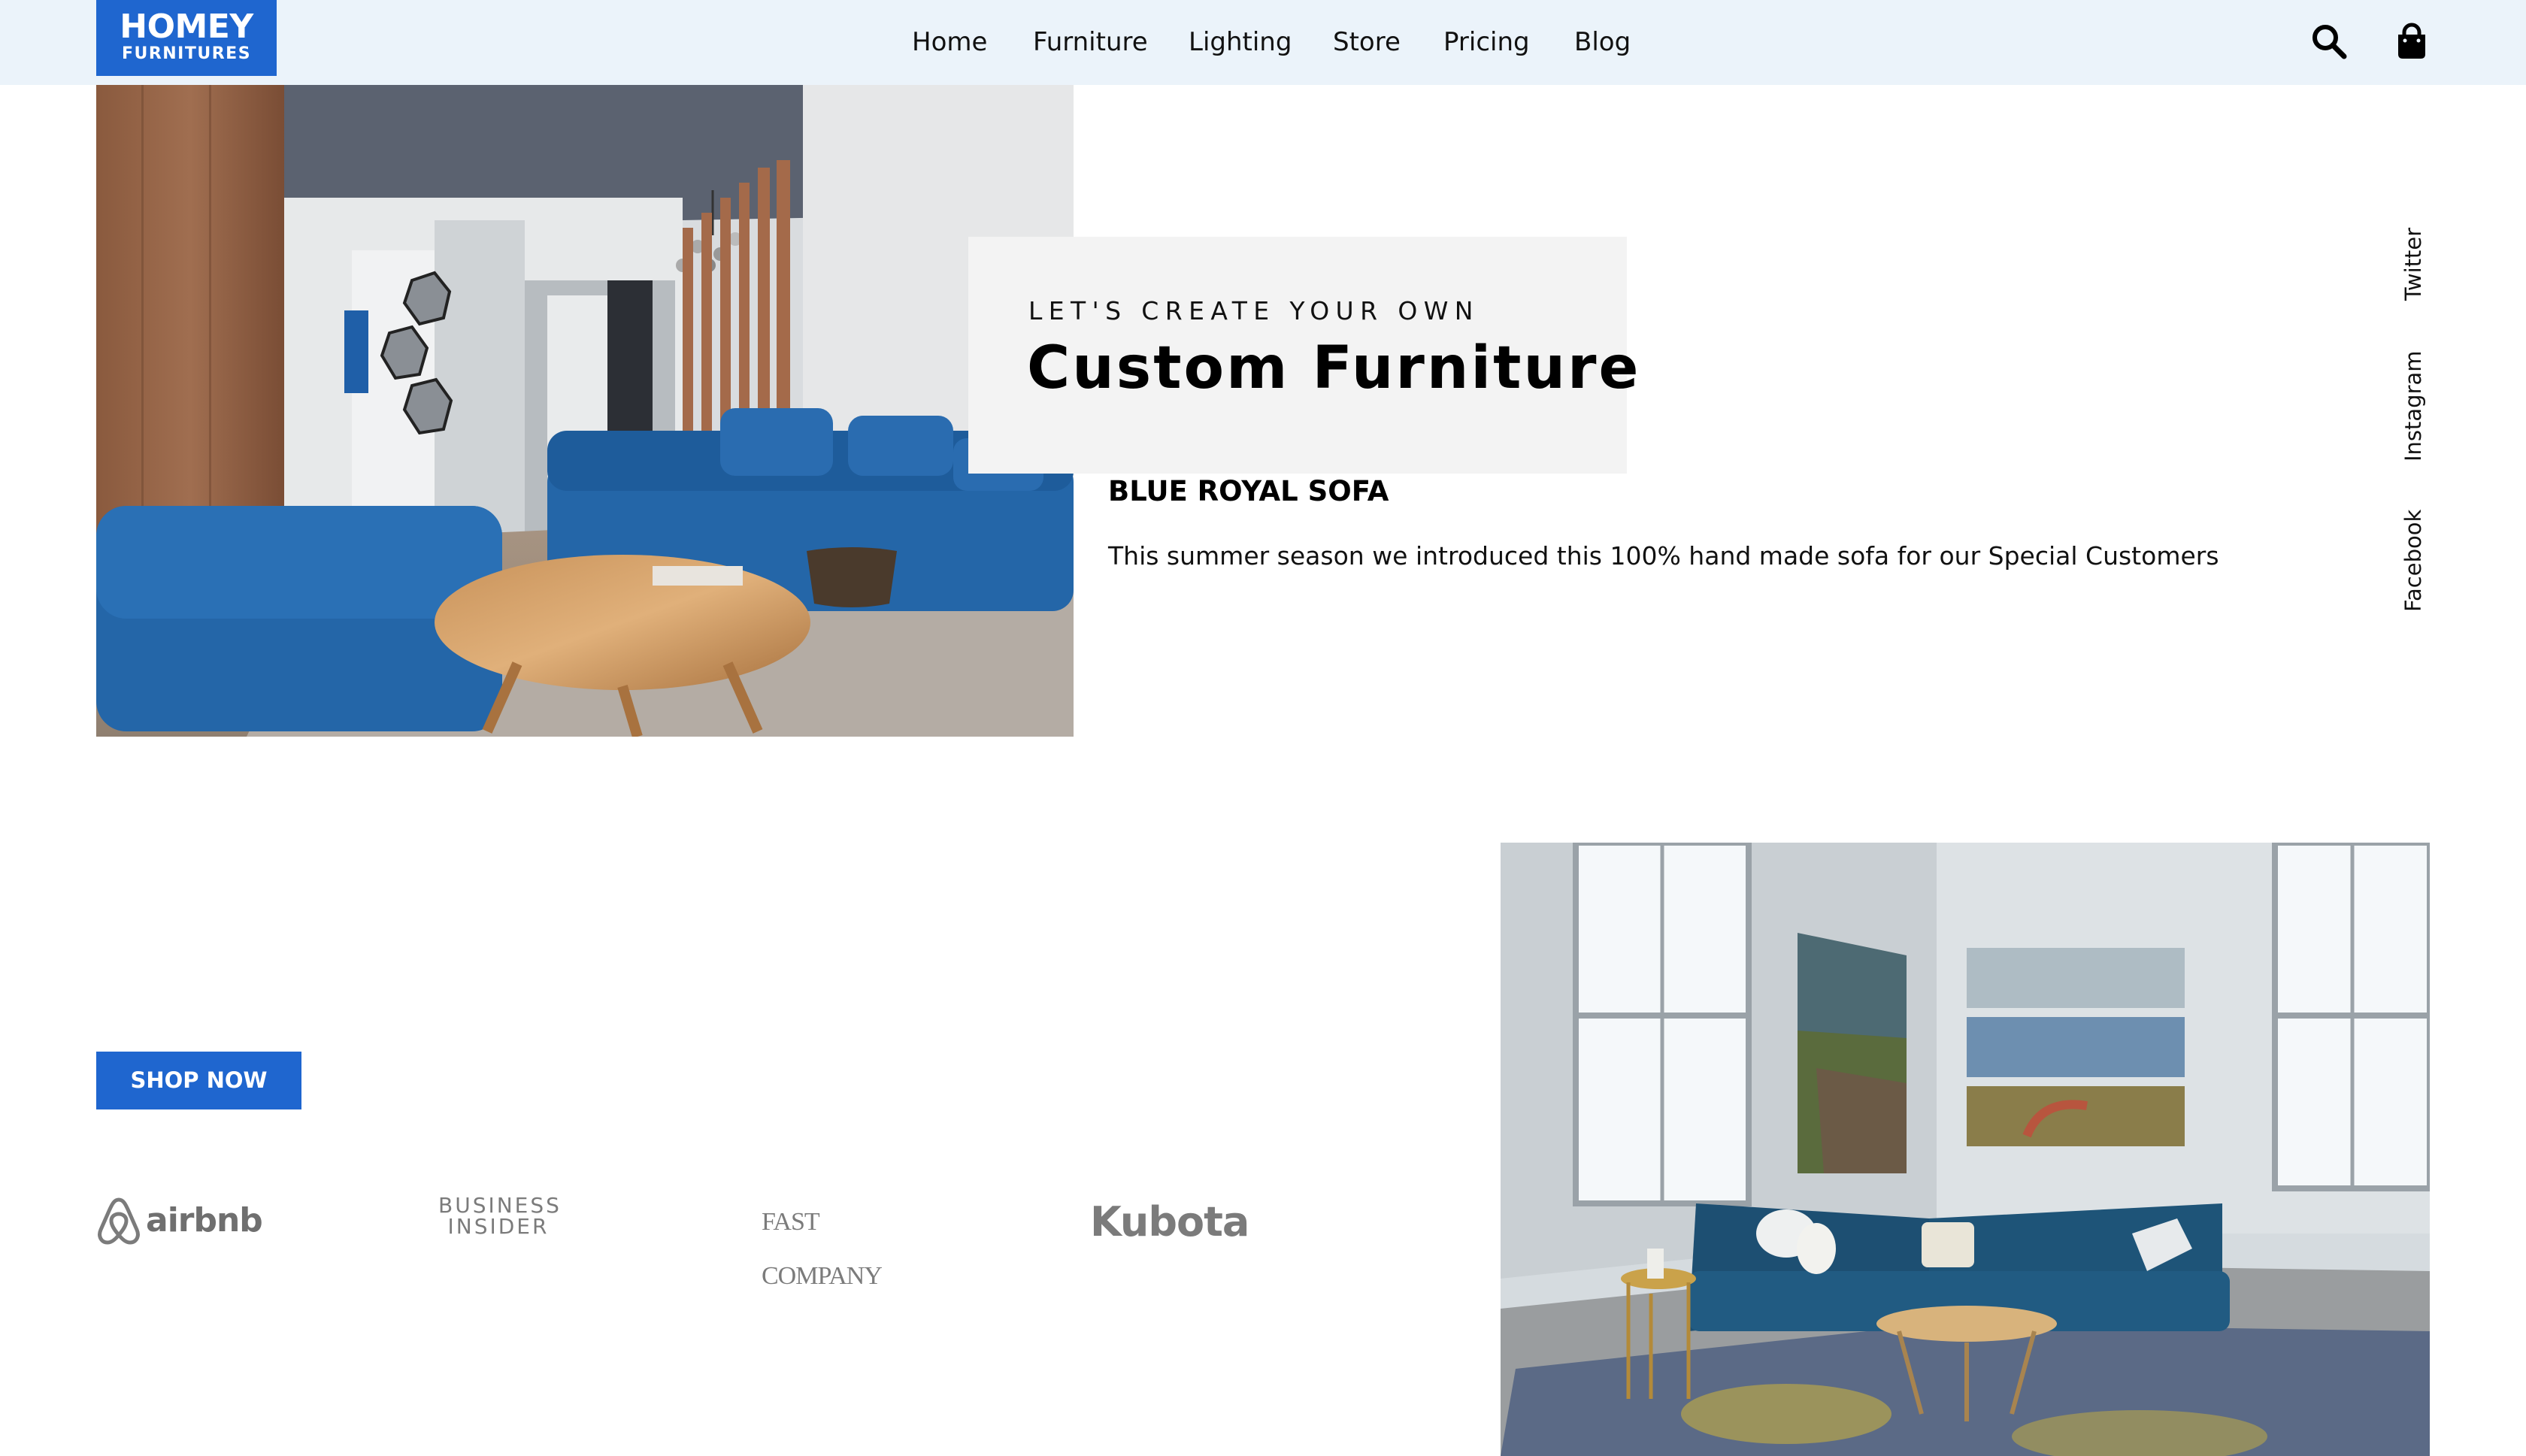 Image resolution: width=2526 pixels, height=1456 pixels. What do you see at coordinates (204, 1220) in the screenshot?
I see `airbnb-logo-text: airbnb` at bounding box center [204, 1220].